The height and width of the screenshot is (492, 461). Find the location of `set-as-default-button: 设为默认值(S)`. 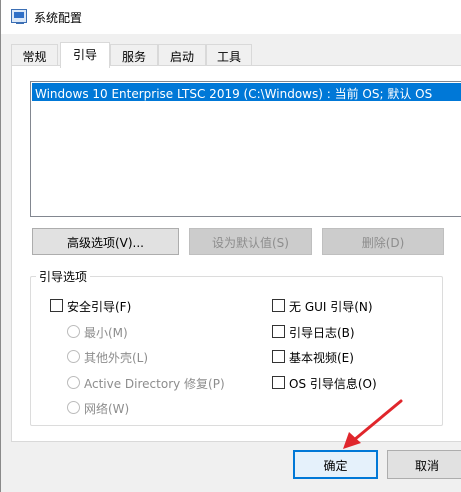

set-as-default-button: 设为默认值(S) is located at coordinates (250, 241).